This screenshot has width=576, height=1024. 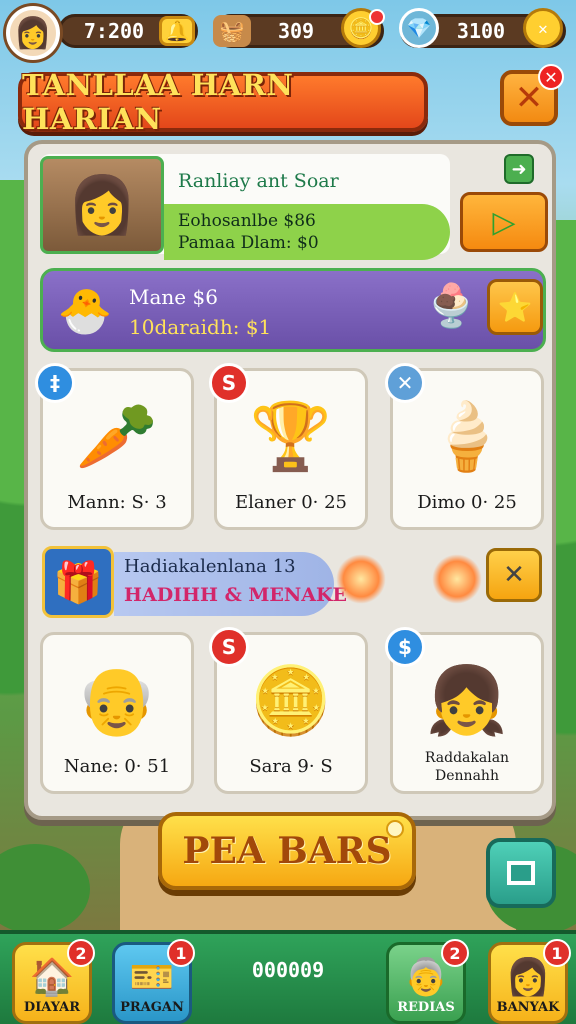 I want to click on play-button: ▷, so click(x=504, y=222).